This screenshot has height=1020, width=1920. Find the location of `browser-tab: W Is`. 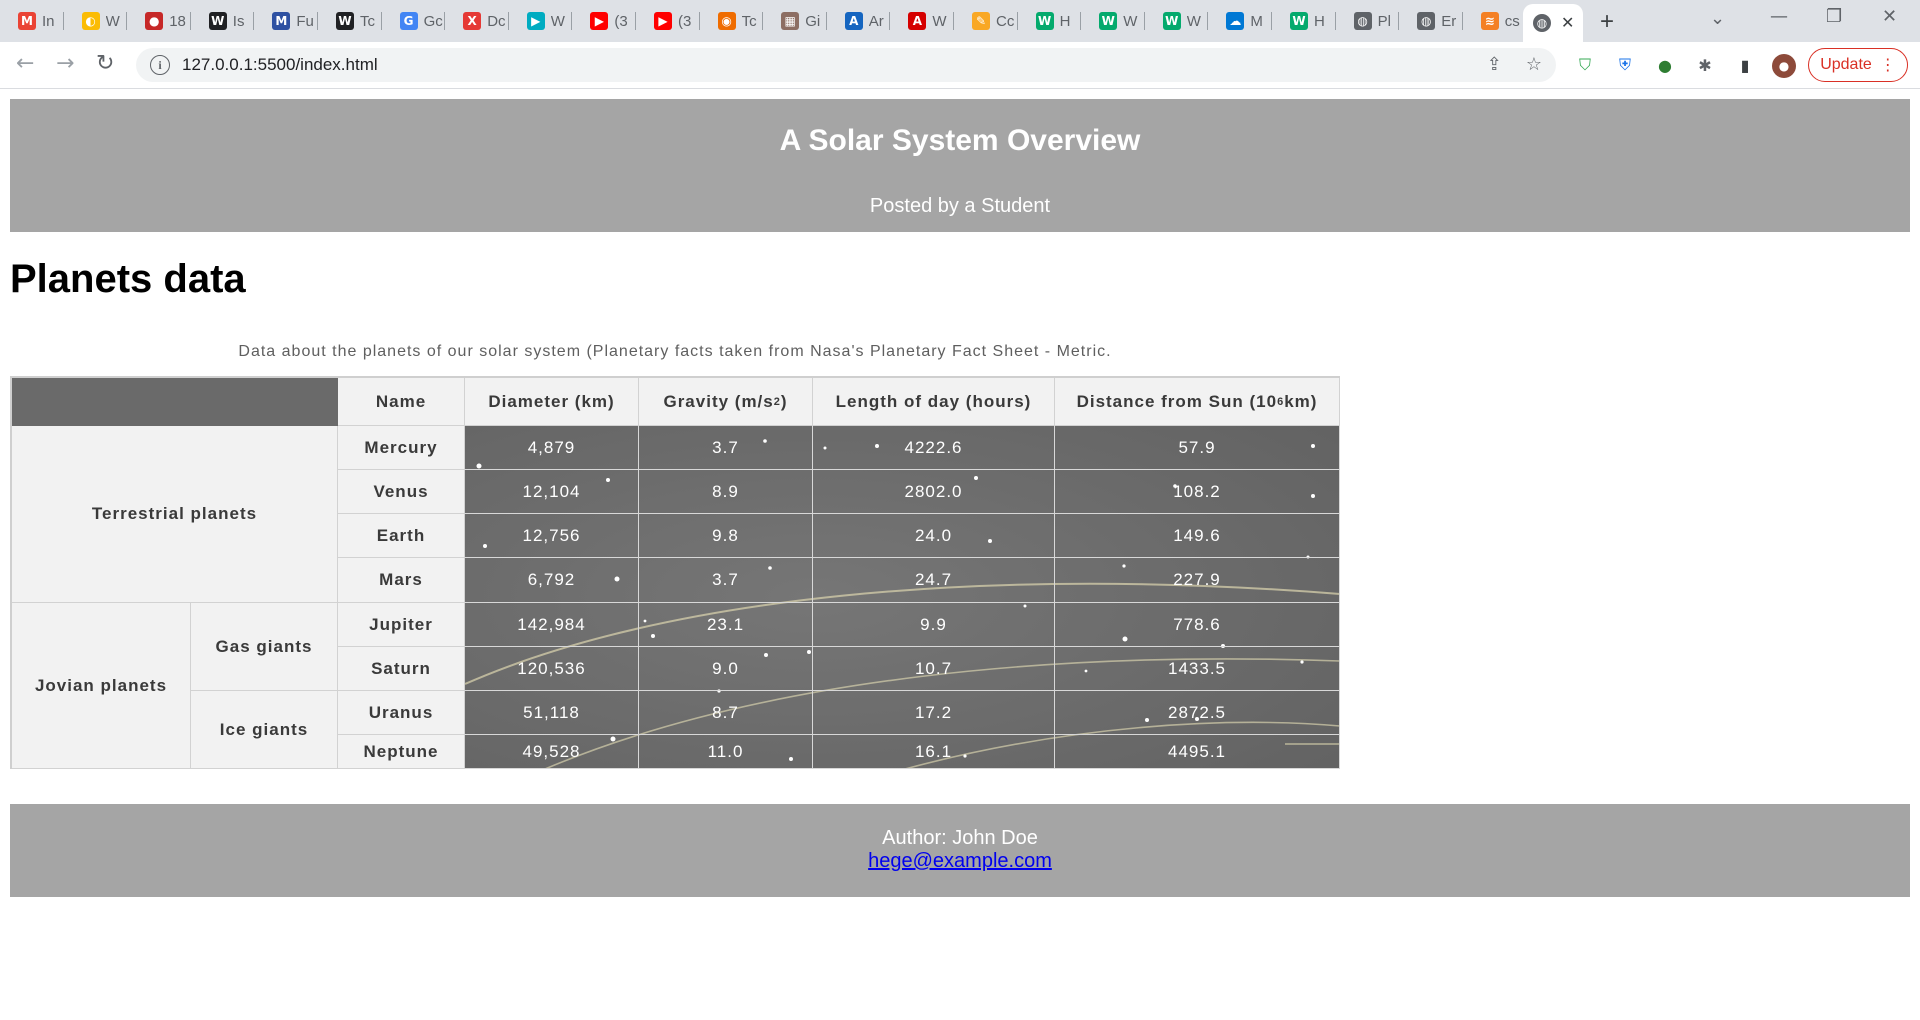

browser-tab: W Is is located at coordinates (223, 21).